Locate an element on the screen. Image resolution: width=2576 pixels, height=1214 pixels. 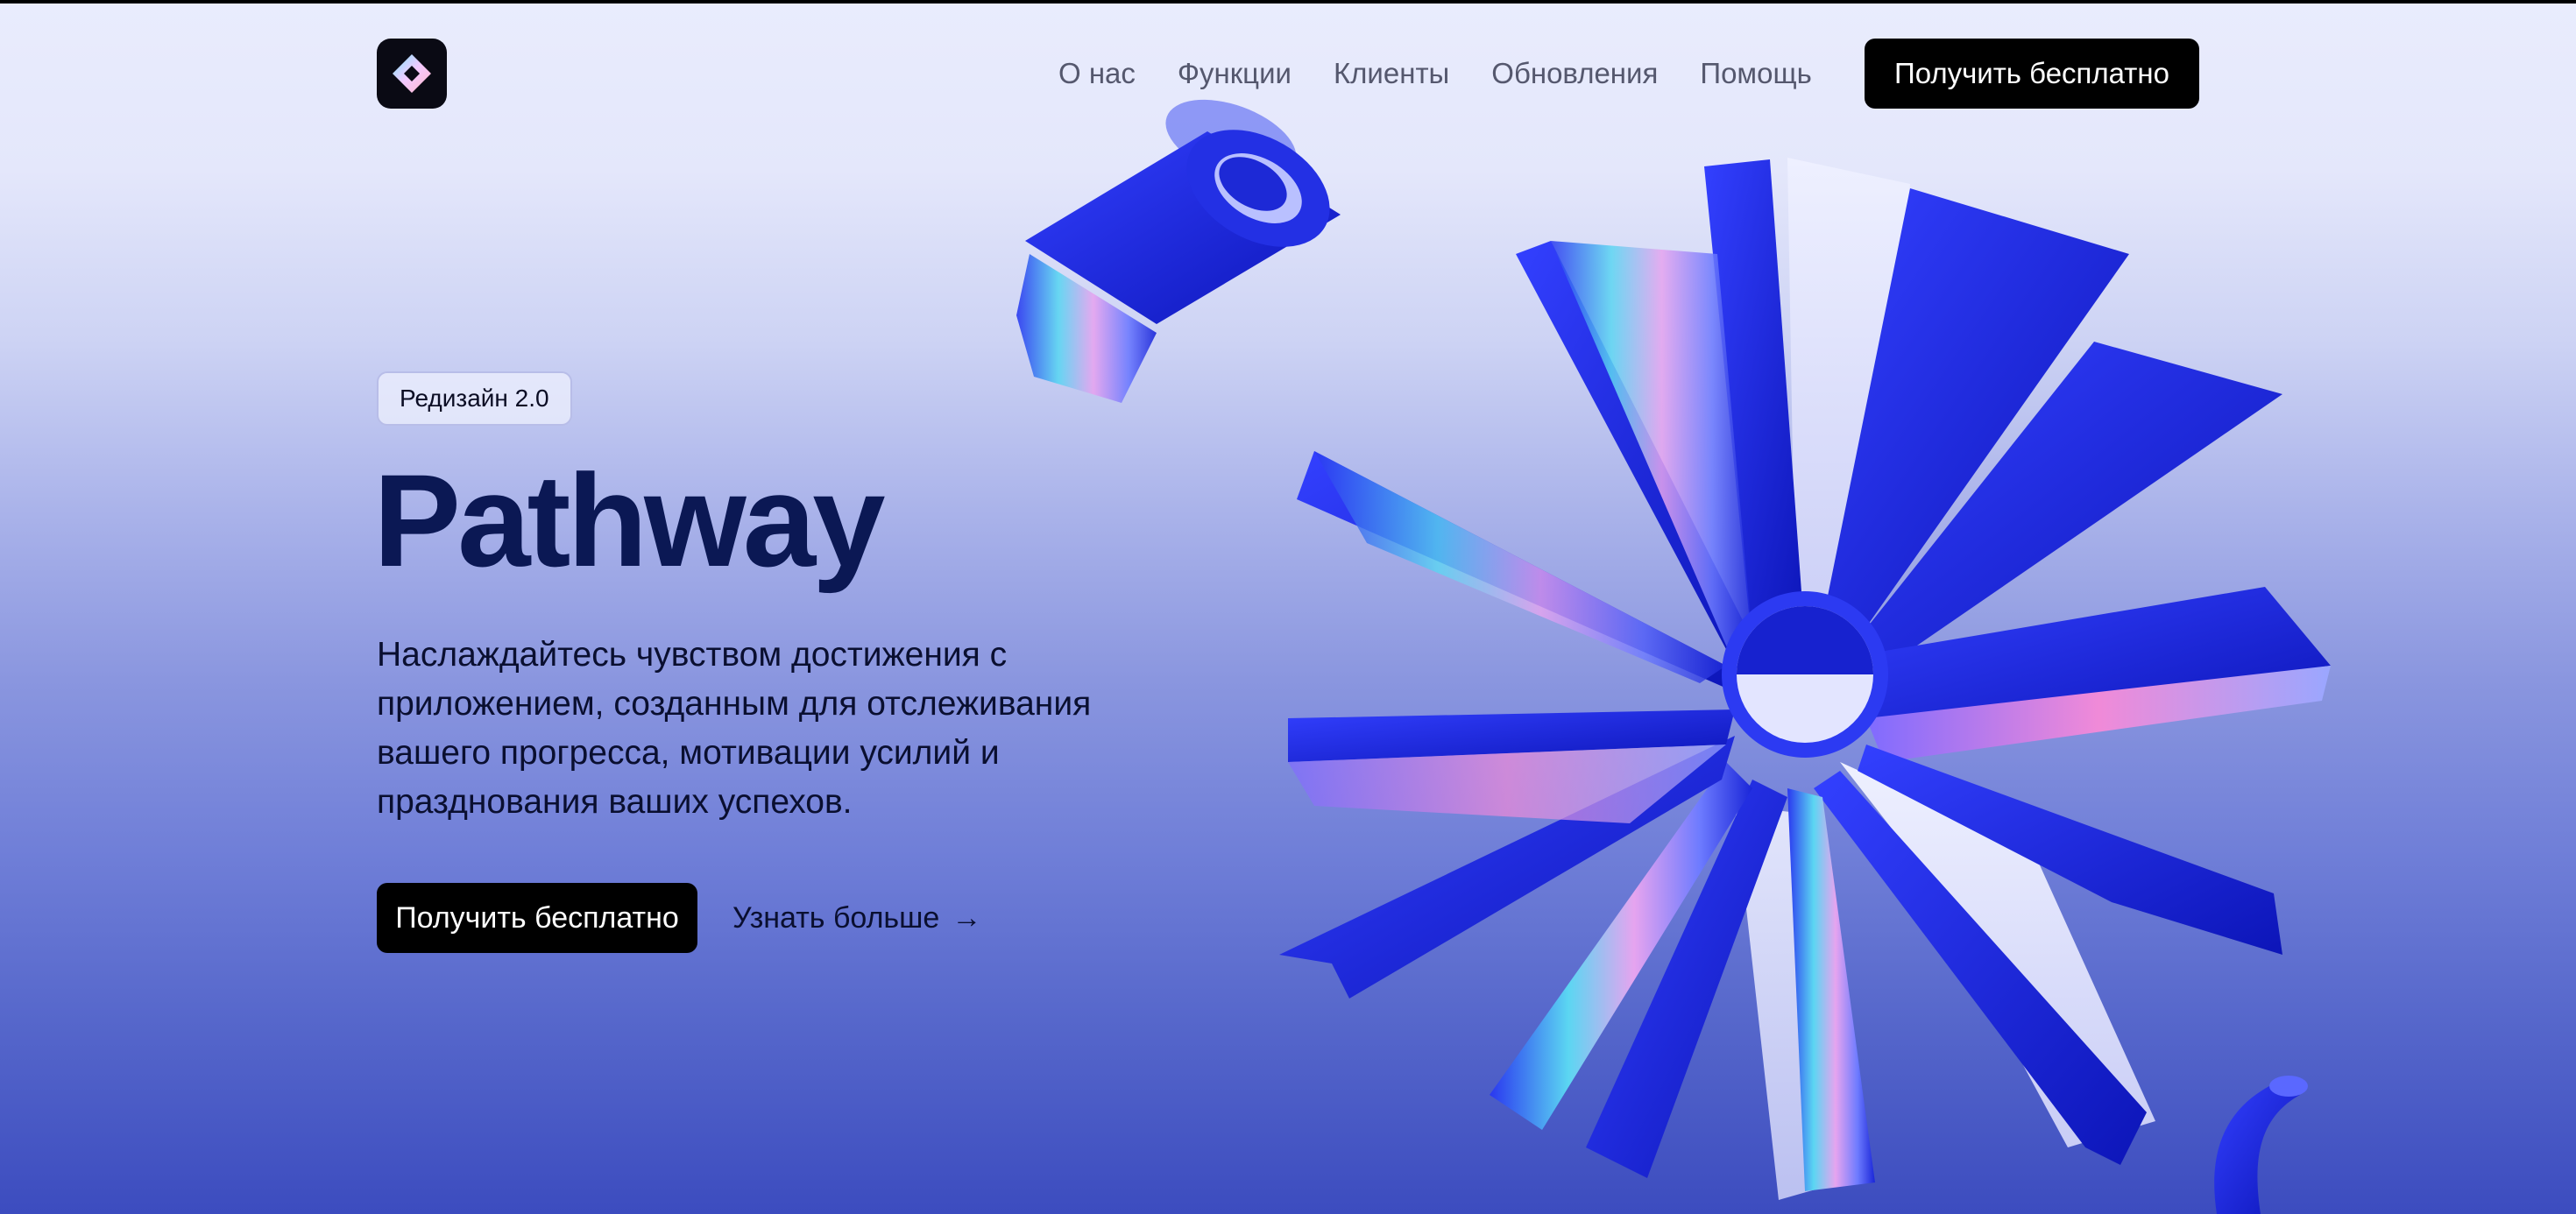
page-title: Pathway is located at coordinates (629, 520).